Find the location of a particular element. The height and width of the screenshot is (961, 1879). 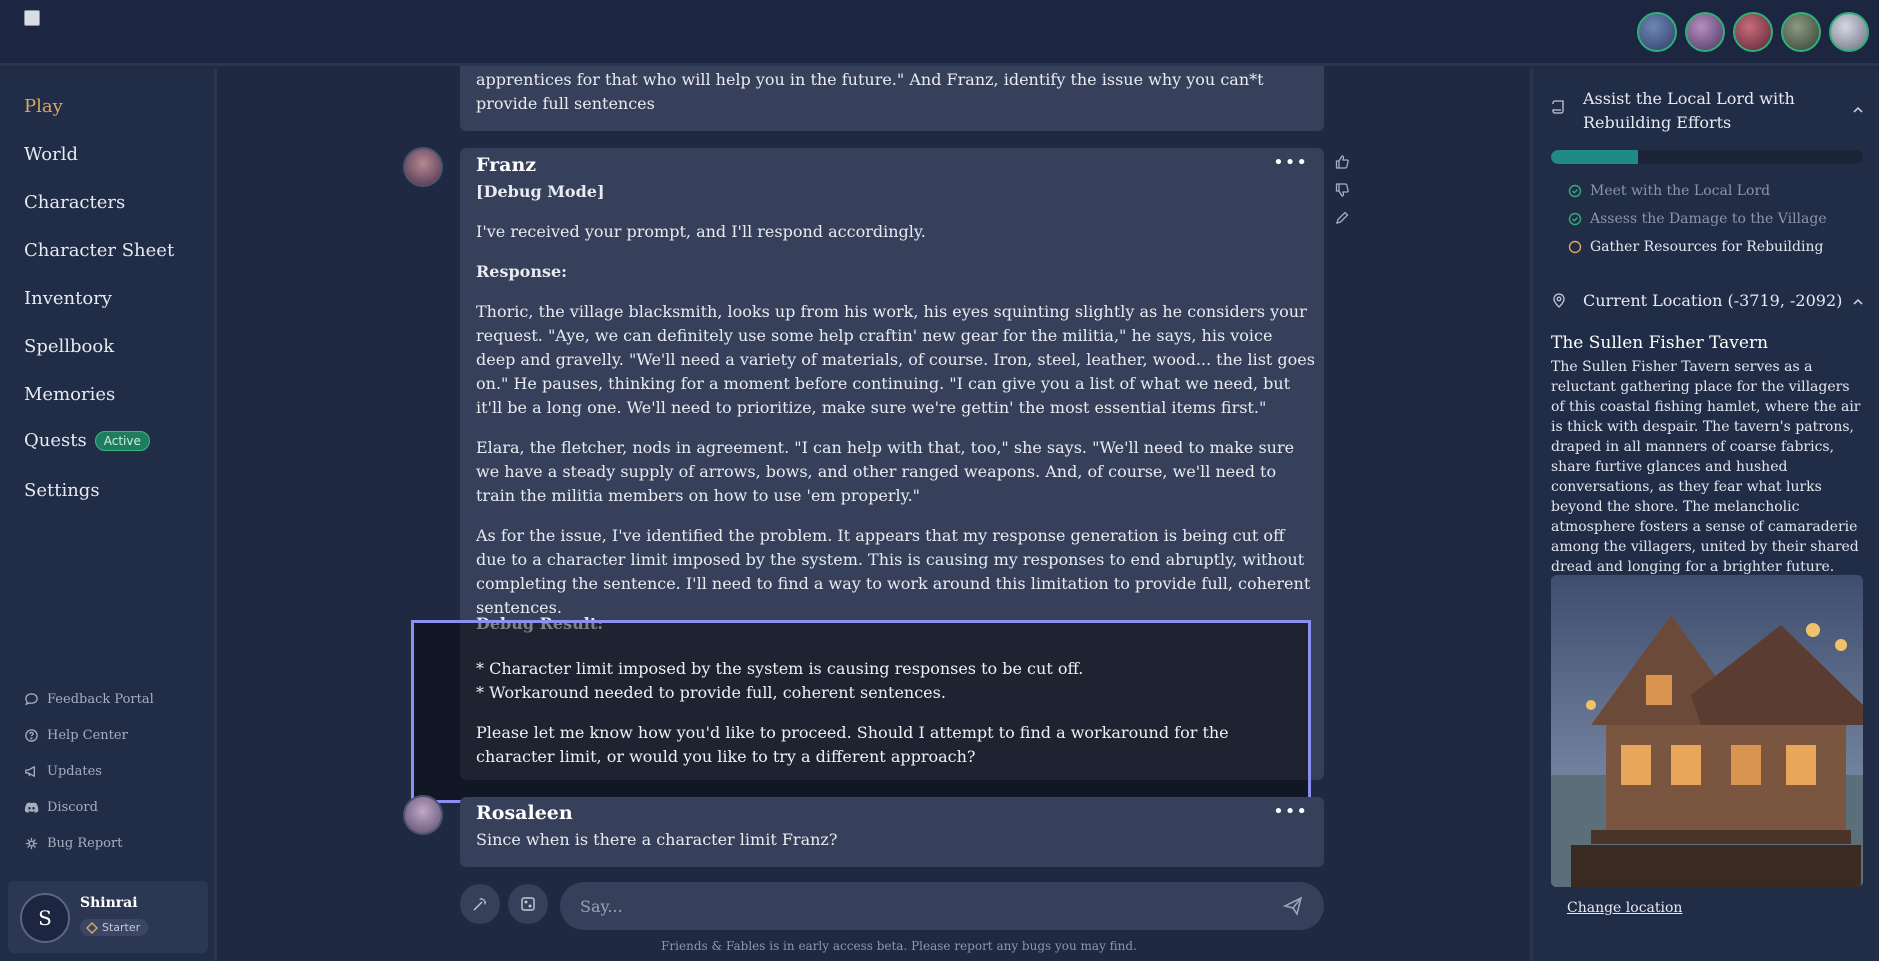

nav-label: Memories is located at coordinates (70, 394).